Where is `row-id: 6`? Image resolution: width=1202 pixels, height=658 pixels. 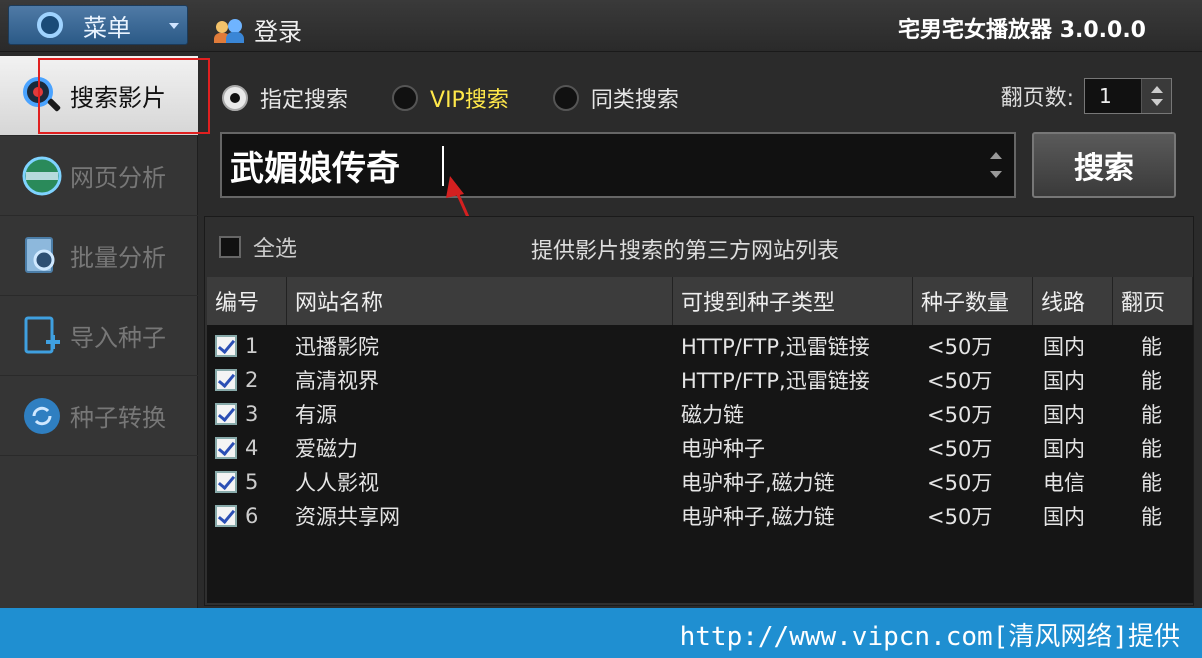 row-id: 6 is located at coordinates (252, 516).